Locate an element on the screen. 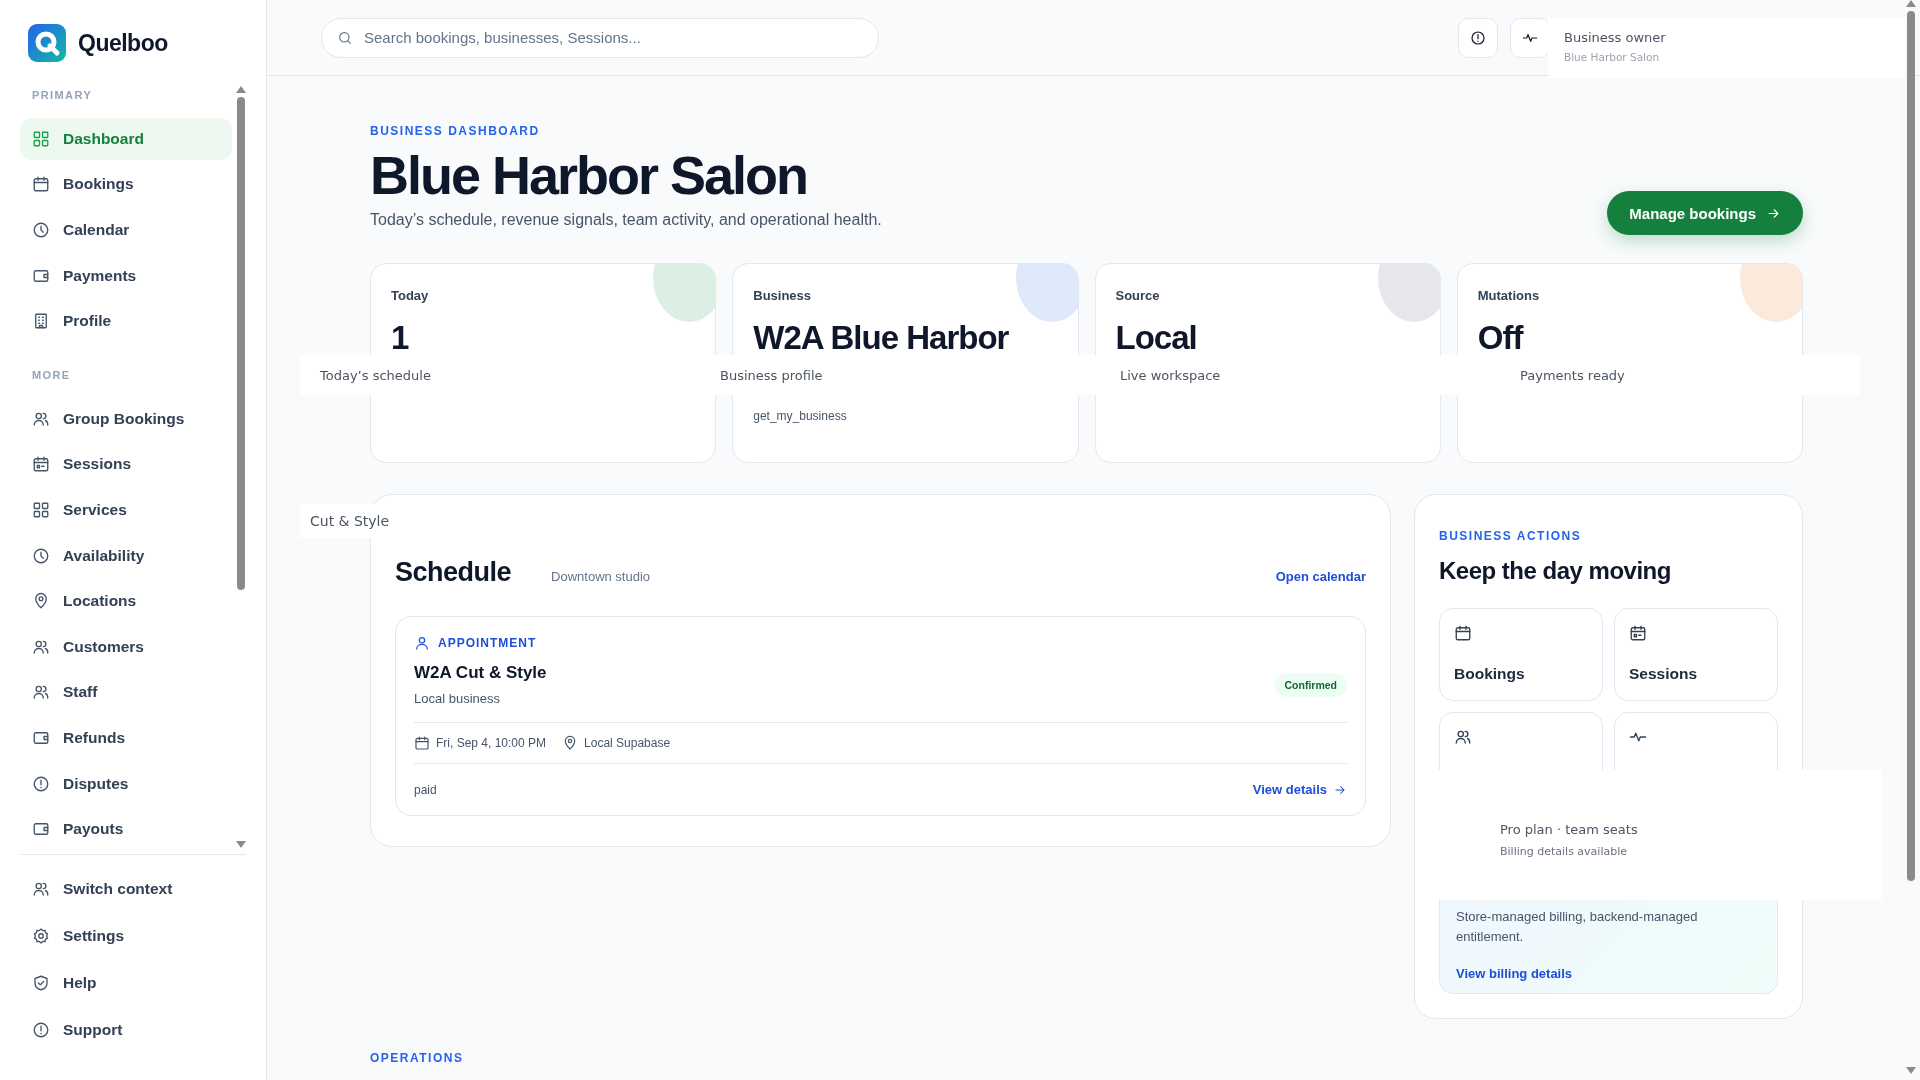 The image size is (1920, 1080). alert-button is located at coordinates (1478, 37).